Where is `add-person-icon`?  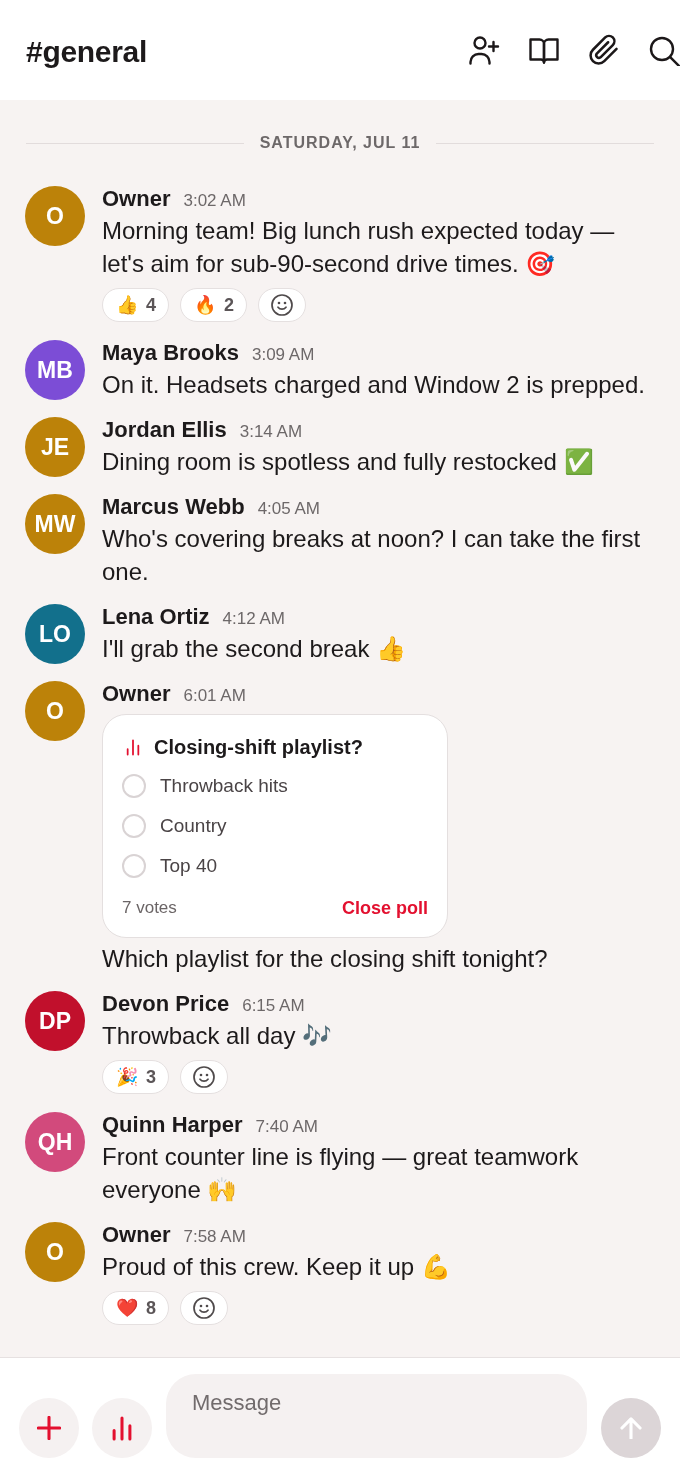 add-person-icon is located at coordinates (484, 50).